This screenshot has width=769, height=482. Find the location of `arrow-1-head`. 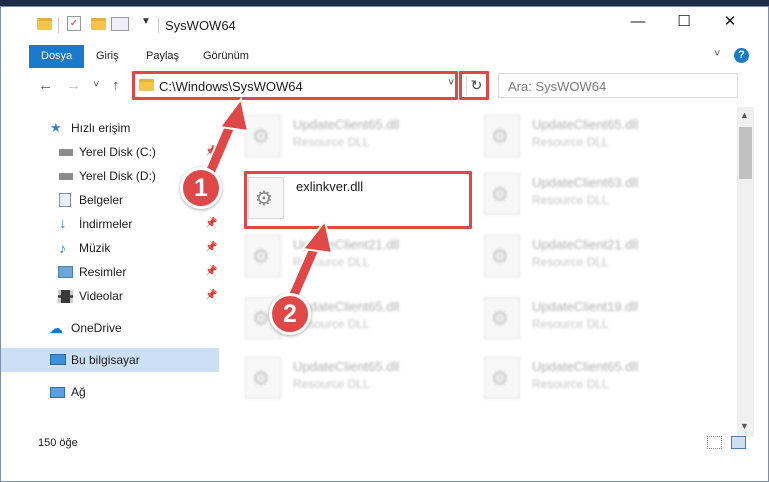

arrow-1-head is located at coordinates (234, 114).